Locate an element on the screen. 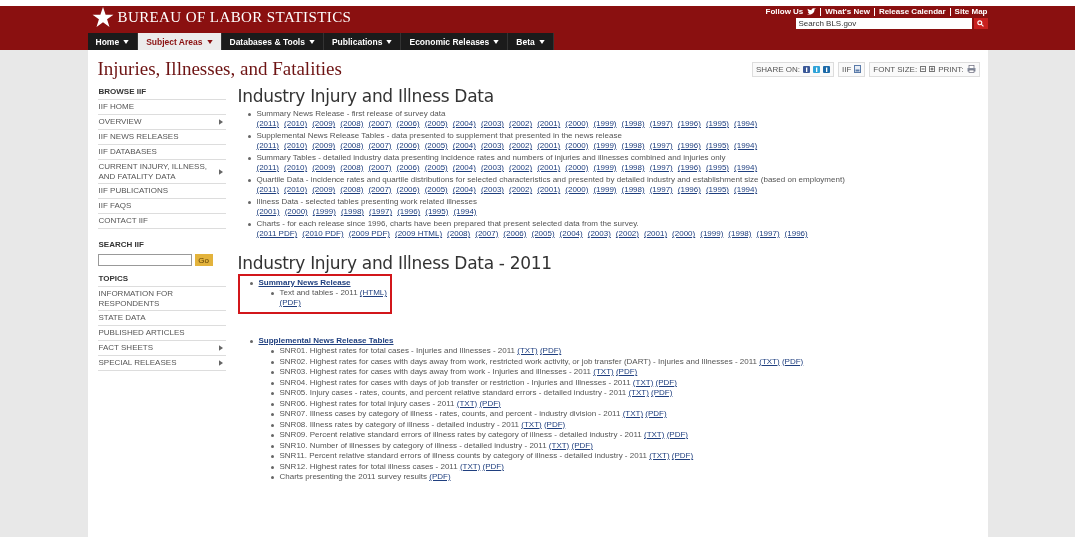  bird-icon is located at coordinates (812, 11).